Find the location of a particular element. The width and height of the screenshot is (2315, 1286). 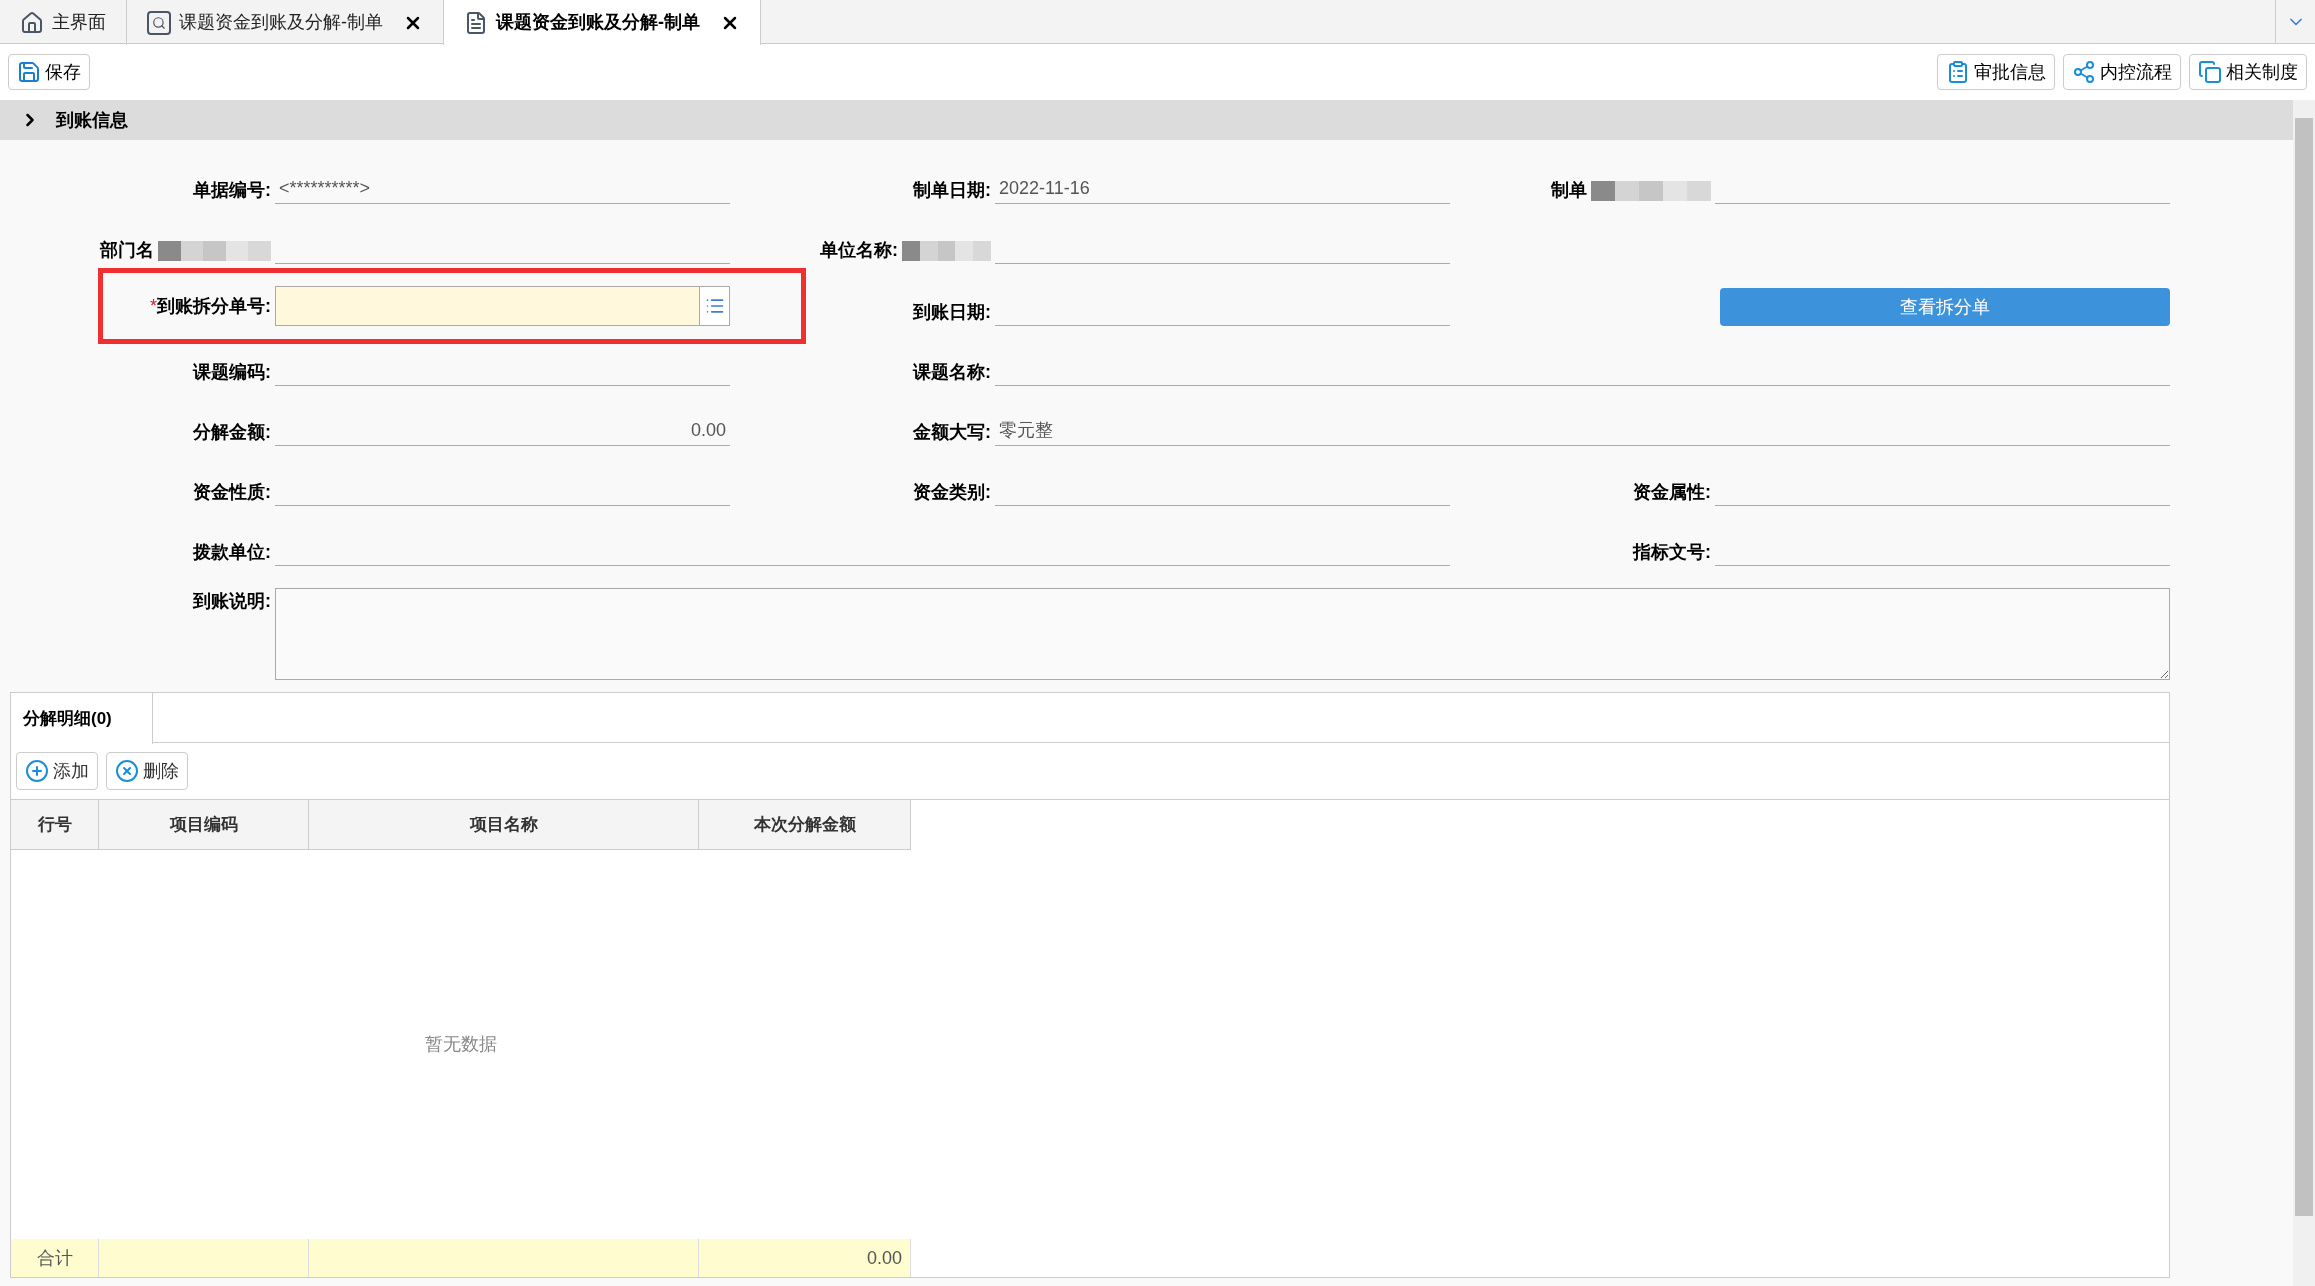

form-field: <**********> is located at coordinates (502, 189).